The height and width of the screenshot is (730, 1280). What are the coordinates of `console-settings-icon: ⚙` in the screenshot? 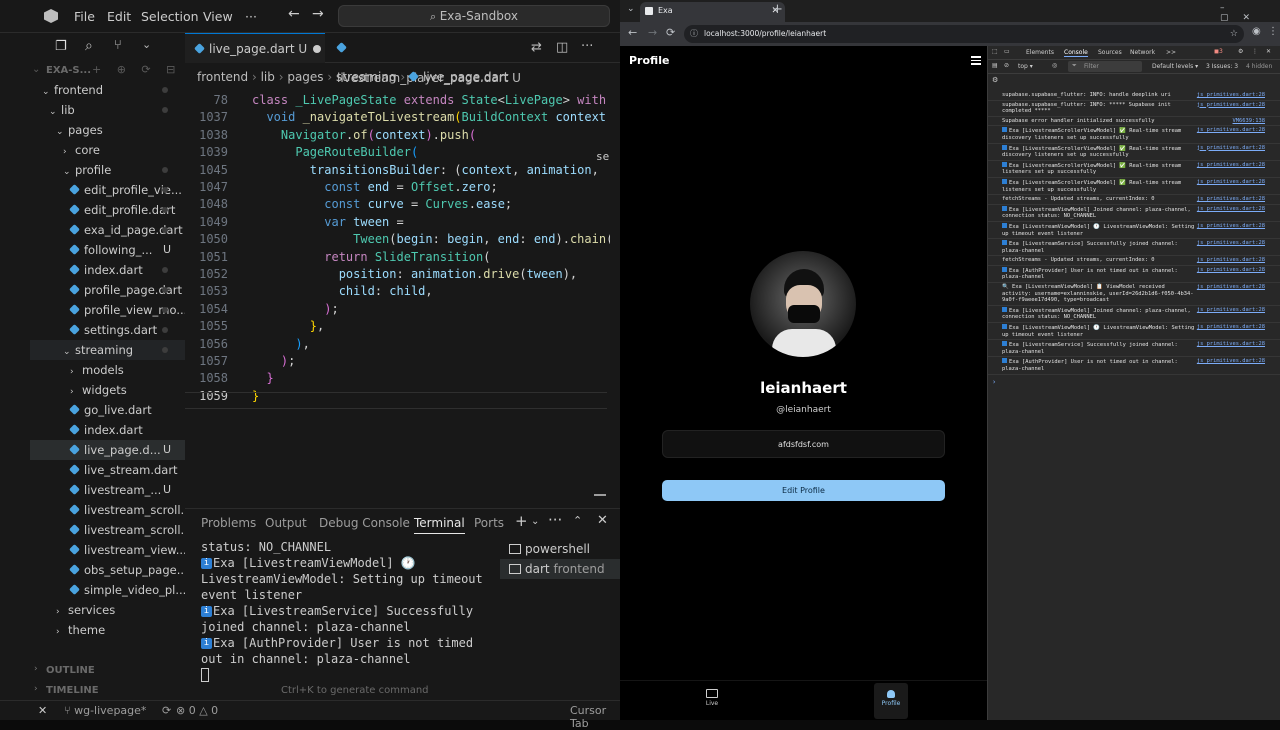 It's located at (995, 80).